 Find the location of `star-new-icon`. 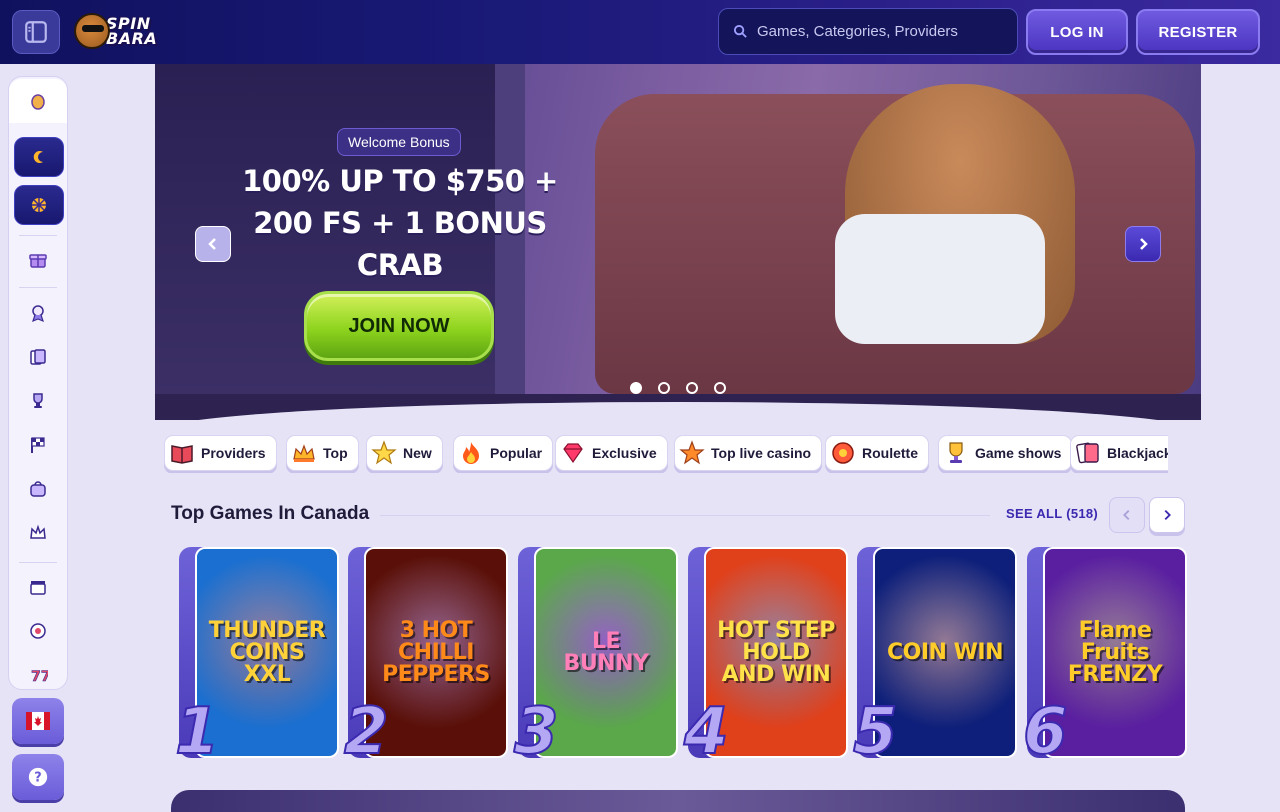

star-new-icon is located at coordinates (384, 452).